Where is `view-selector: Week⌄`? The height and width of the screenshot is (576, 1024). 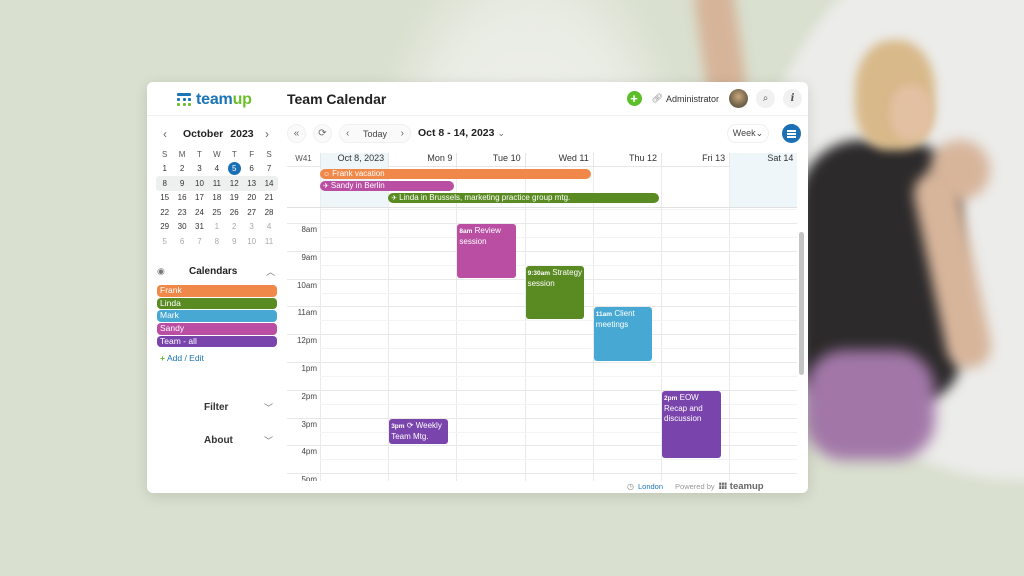
view-selector: Week⌄ is located at coordinates (748, 133).